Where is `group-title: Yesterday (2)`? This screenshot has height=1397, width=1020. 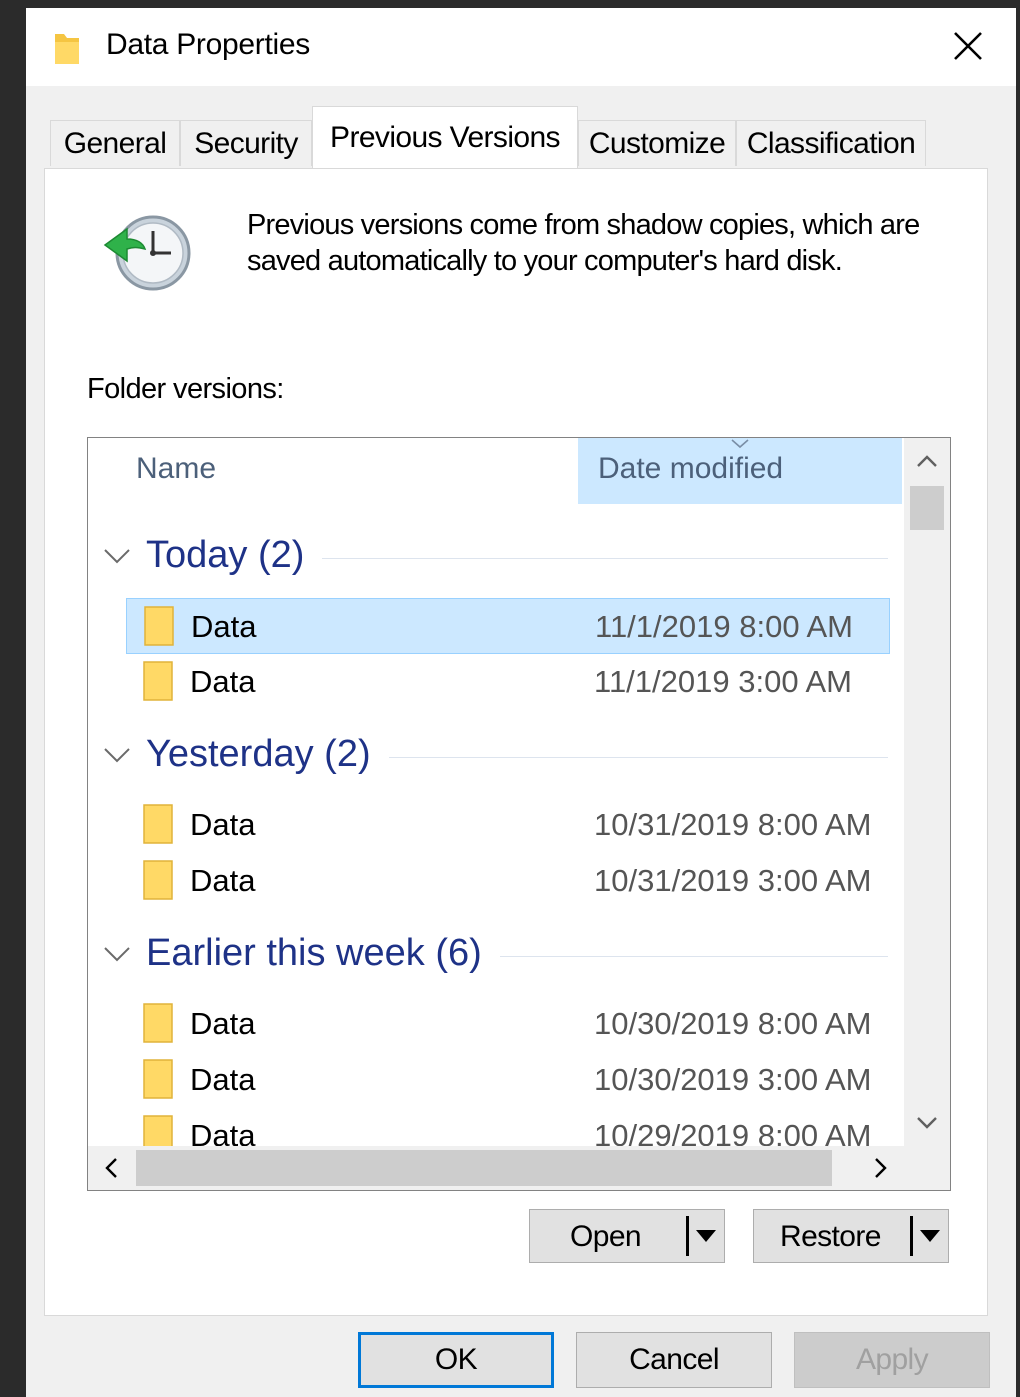 group-title: Yesterday (2) is located at coordinates (267, 754).